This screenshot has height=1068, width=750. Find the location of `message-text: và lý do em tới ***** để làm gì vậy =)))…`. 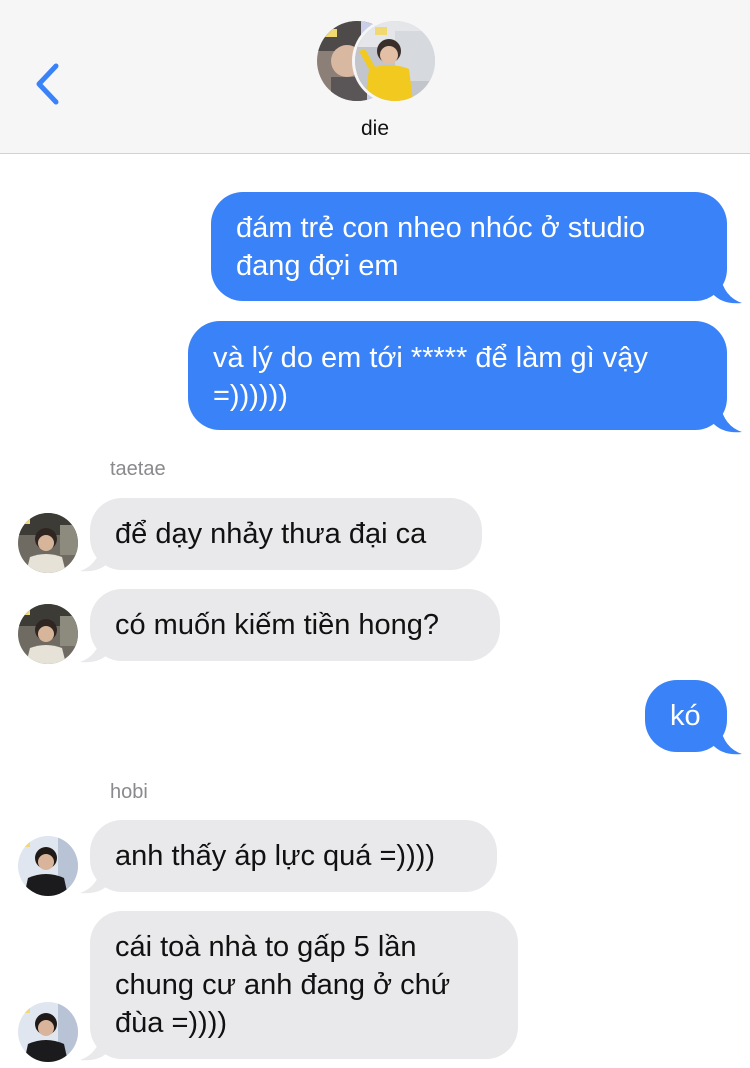

message-text: và lý do em tới ***** để làm gì vậy =)))… is located at coordinates (430, 377).